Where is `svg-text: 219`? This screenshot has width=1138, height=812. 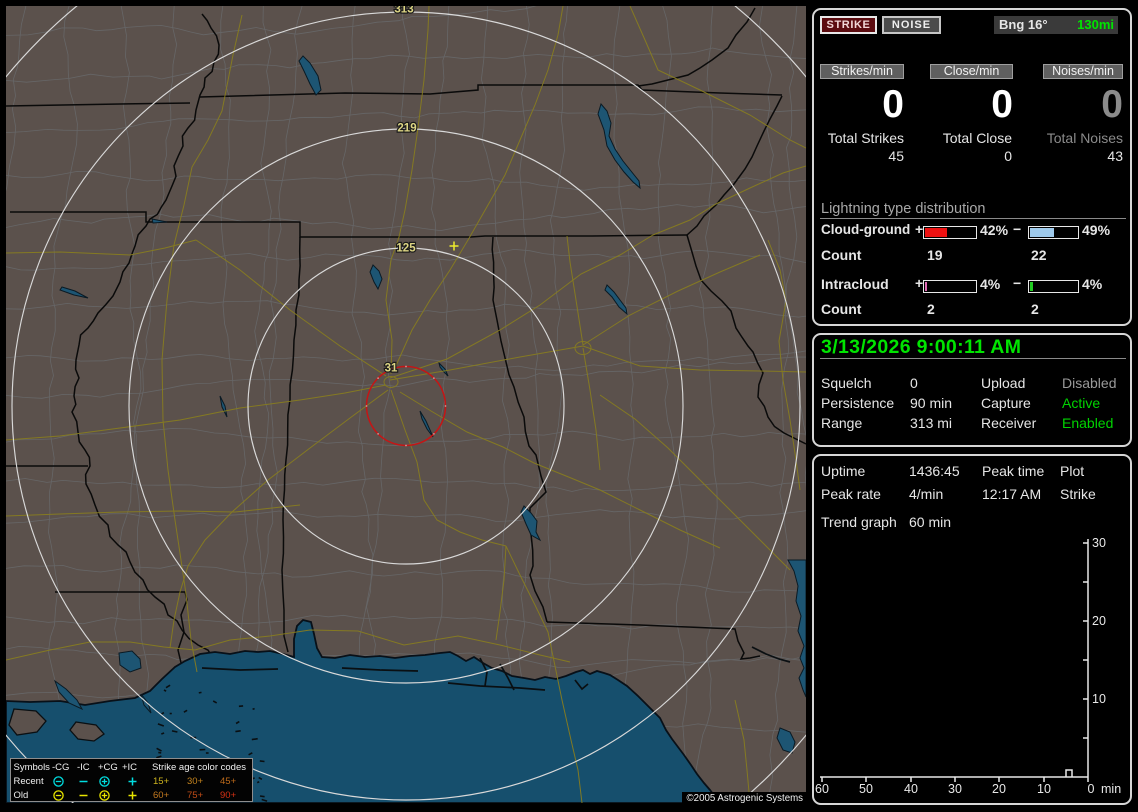
svg-text: 219 is located at coordinates (406, 129).